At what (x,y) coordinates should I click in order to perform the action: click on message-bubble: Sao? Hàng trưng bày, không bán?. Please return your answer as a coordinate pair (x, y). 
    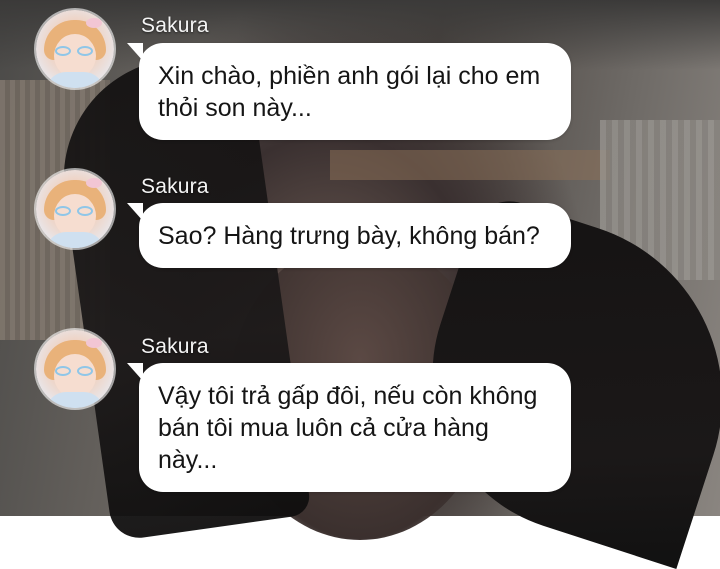
    Looking at the image, I should click on (349, 235).